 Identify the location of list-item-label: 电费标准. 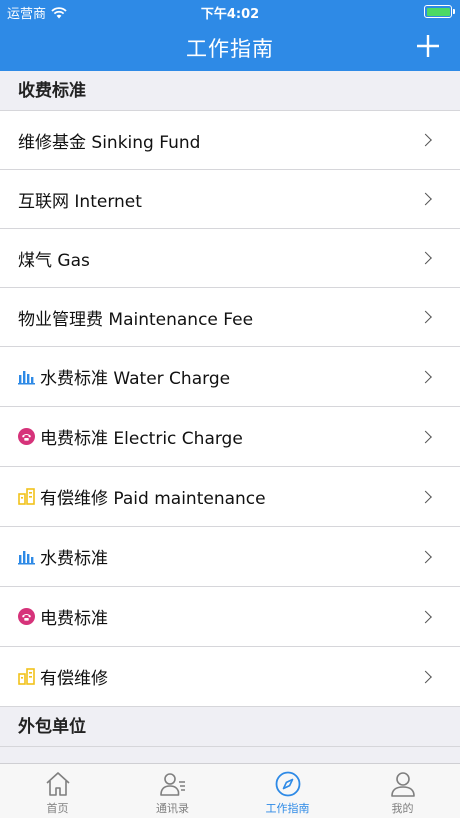
(74, 619).